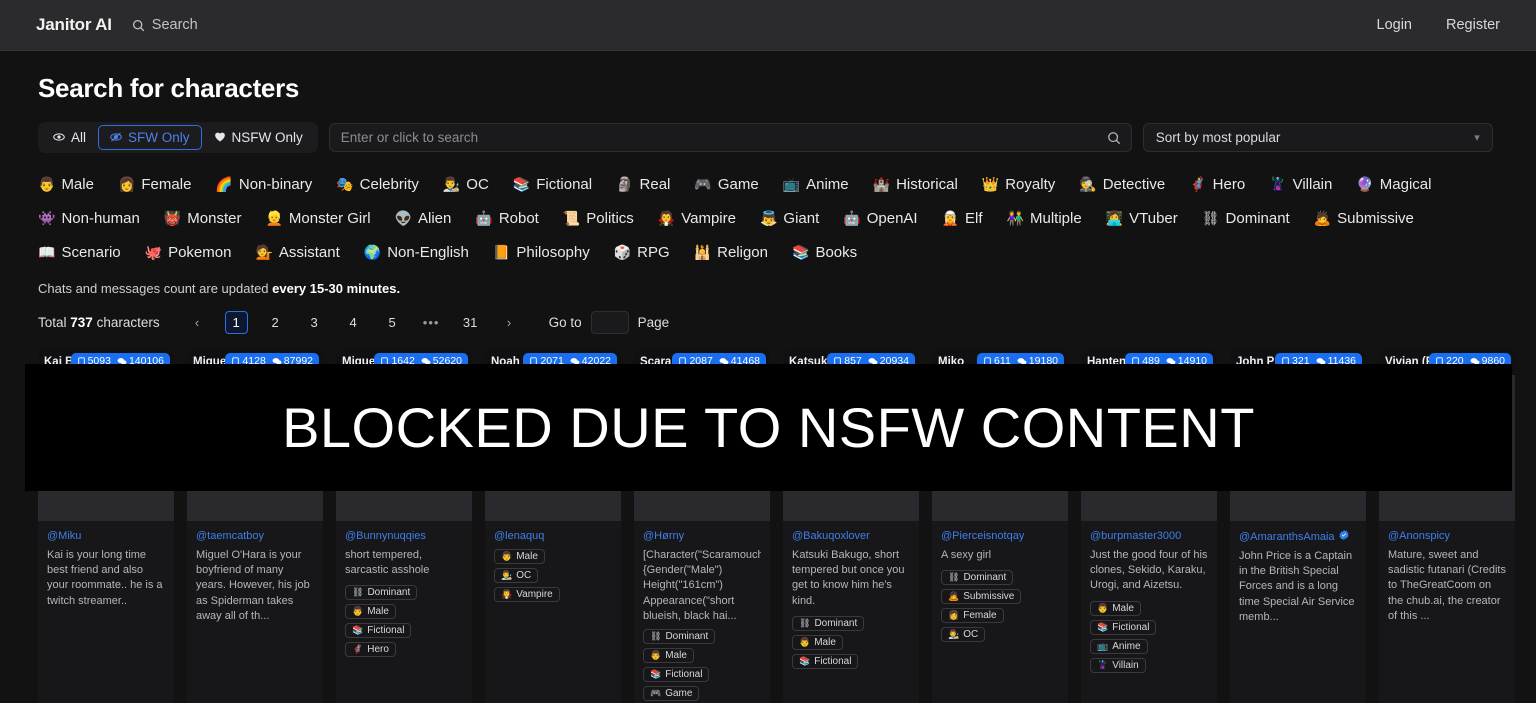  Describe the element at coordinates (423, 218) in the screenshot. I see `tag-alien: 👽 Alien` at that location.